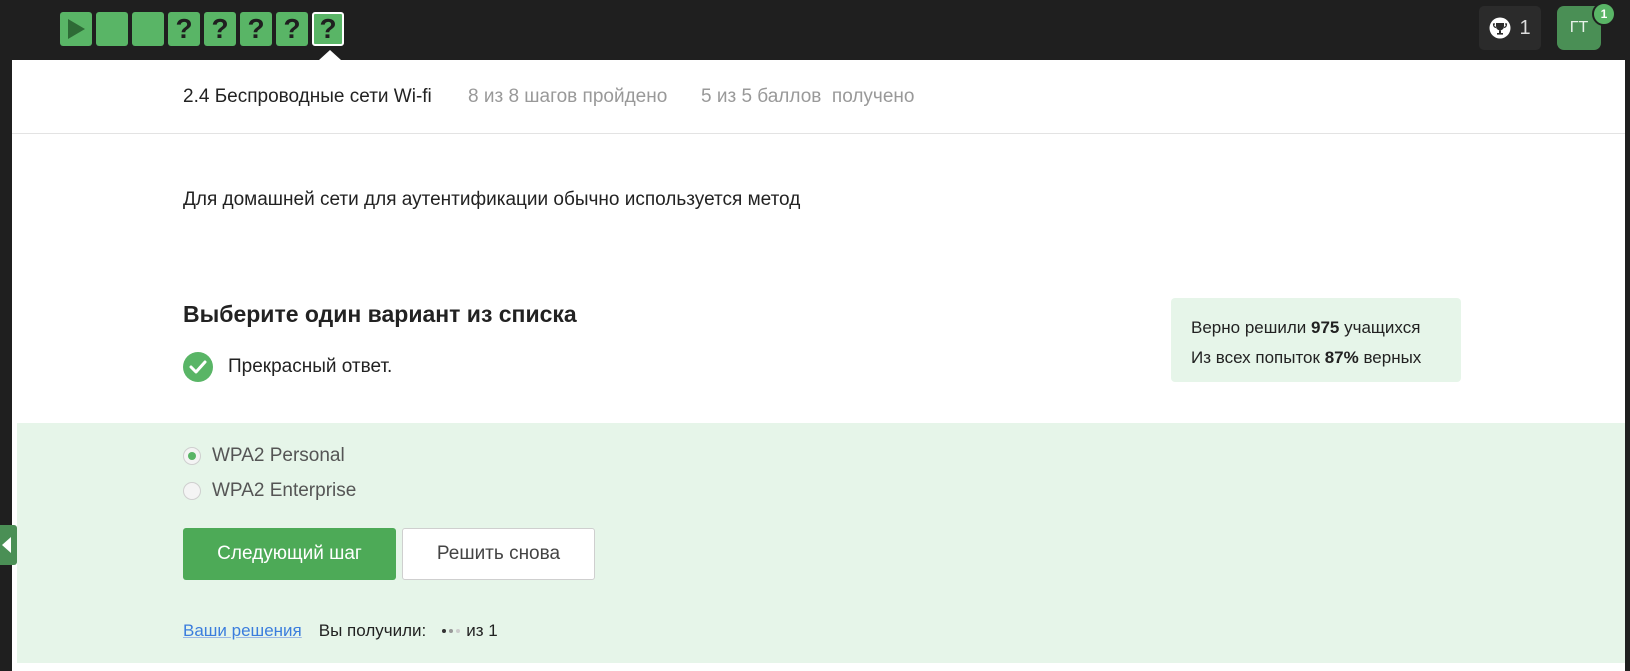 This screenshot has width=1630, height=671. What do you see at coordinates (1627, 365) in the screenshot?
I see `right-scrollbar-strip` at bounding box center [1627, 365].